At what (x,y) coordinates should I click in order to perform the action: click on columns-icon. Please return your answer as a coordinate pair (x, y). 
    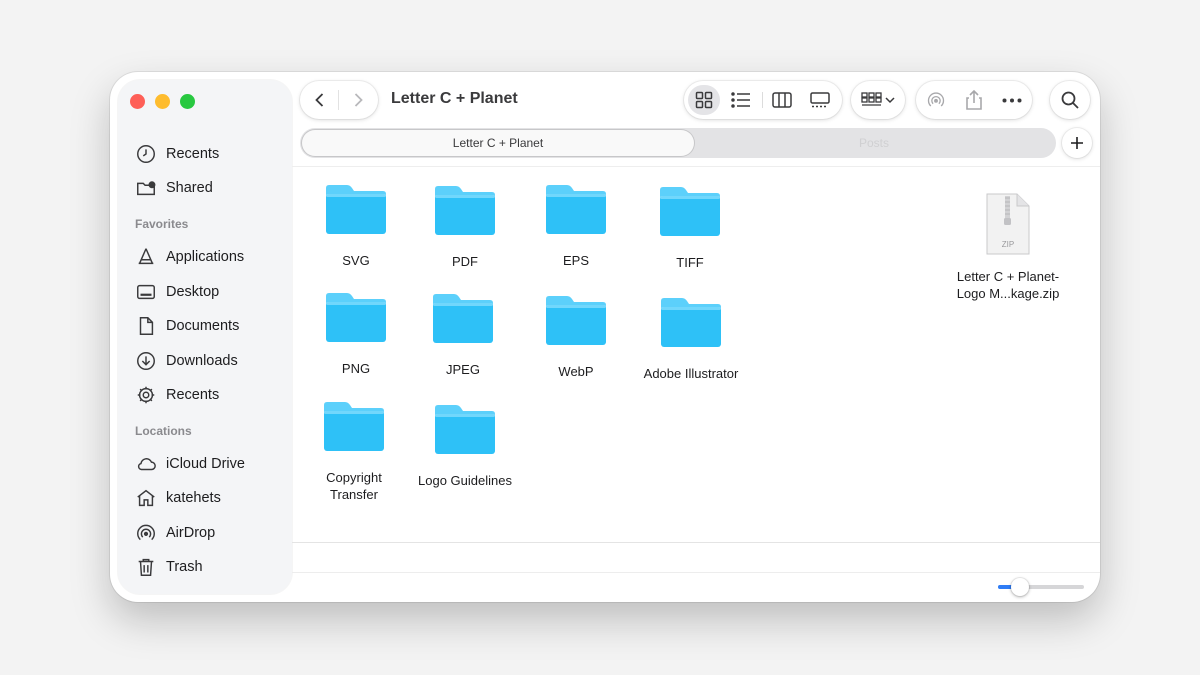
    Looking at the image, I should click on (782, 100).